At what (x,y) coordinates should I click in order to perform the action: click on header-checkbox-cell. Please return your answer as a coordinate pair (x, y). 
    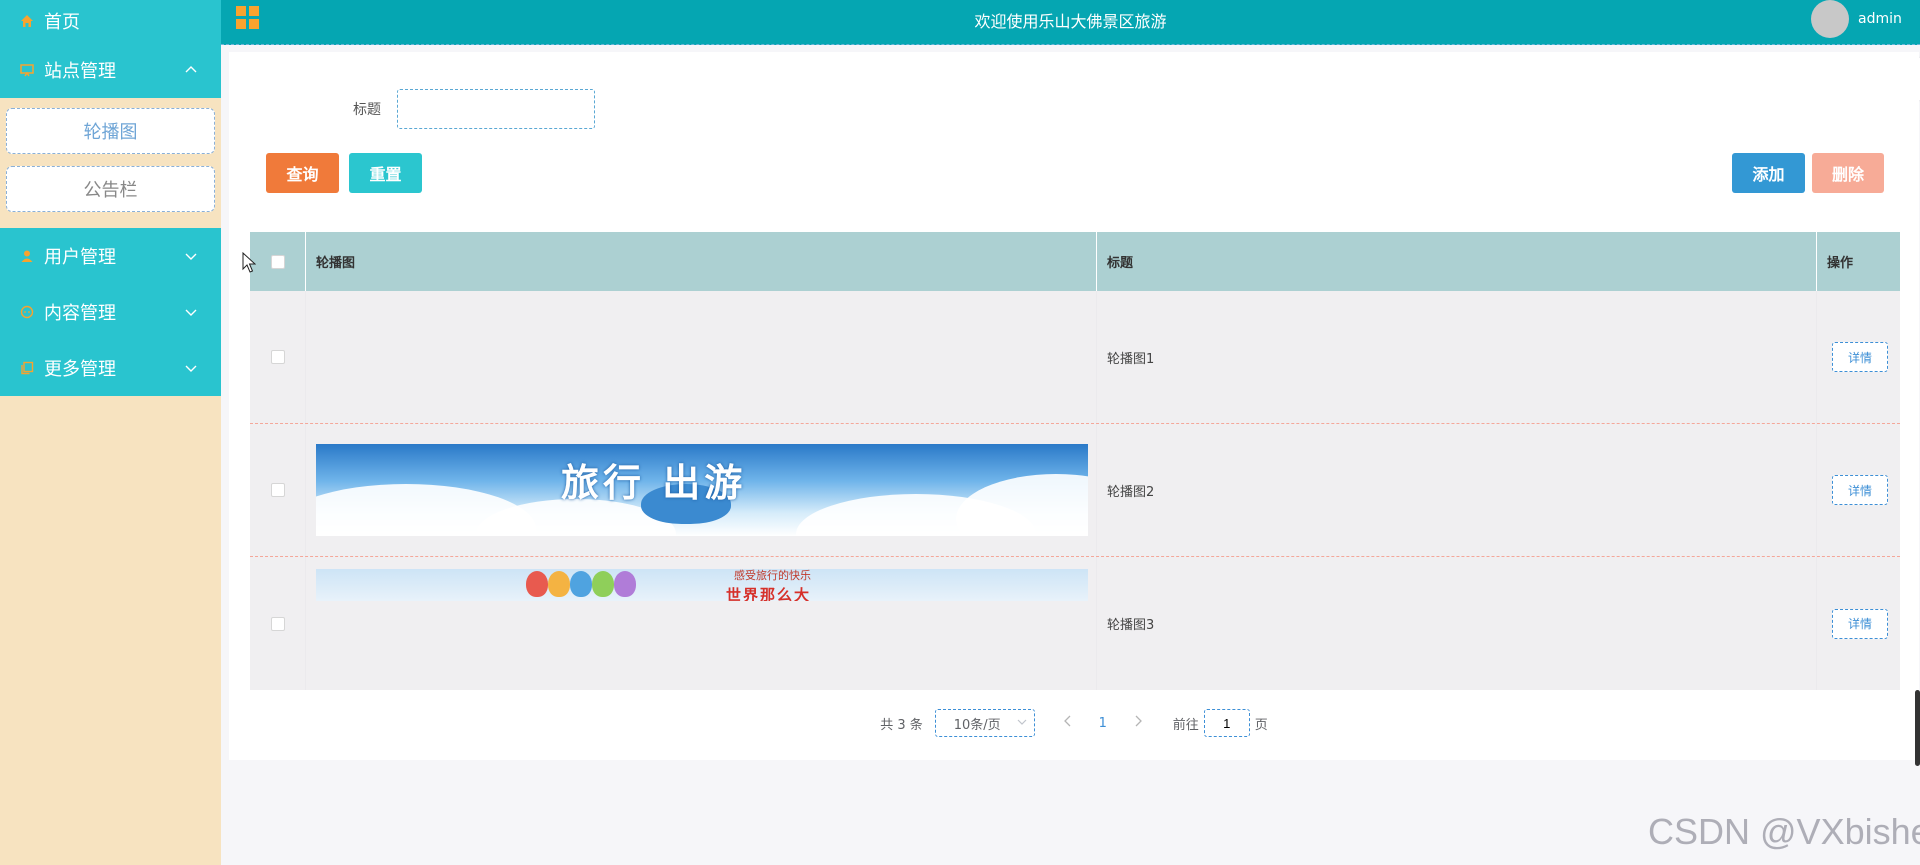
    Looking at the image, I should click on (278, 261).